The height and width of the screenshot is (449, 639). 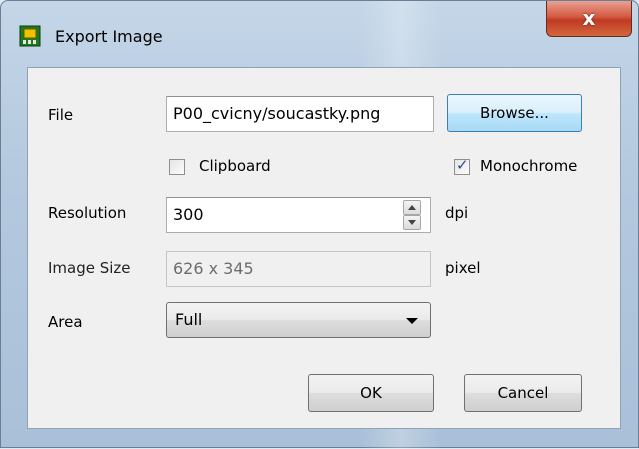 I want to click on resolution-unit: dpi, so click(x=457, y=213).